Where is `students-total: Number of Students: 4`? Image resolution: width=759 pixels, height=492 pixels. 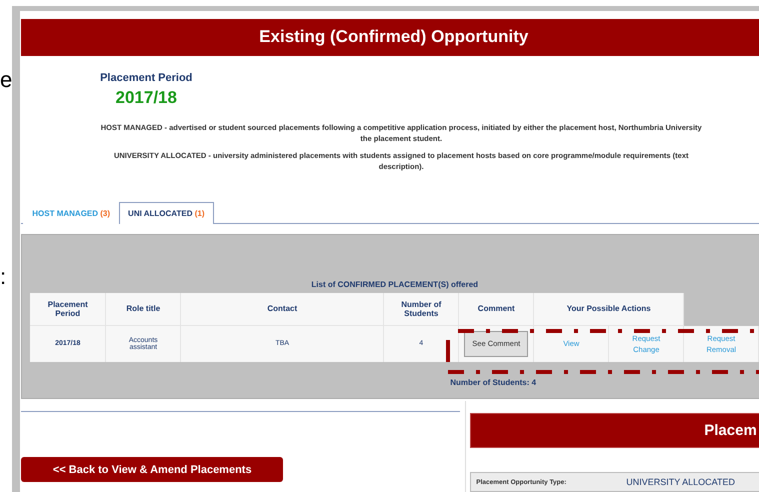
students-total: Number of Students: 4 is located at coordinates (494, 382).